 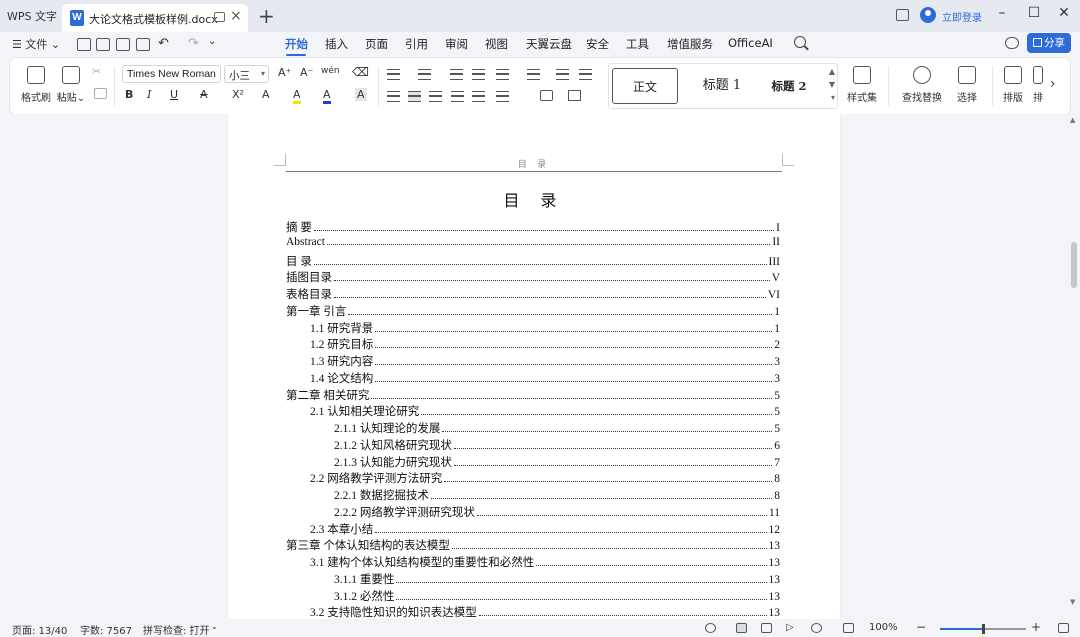 I want to click on justify-icon, so click(x=457, y=96).